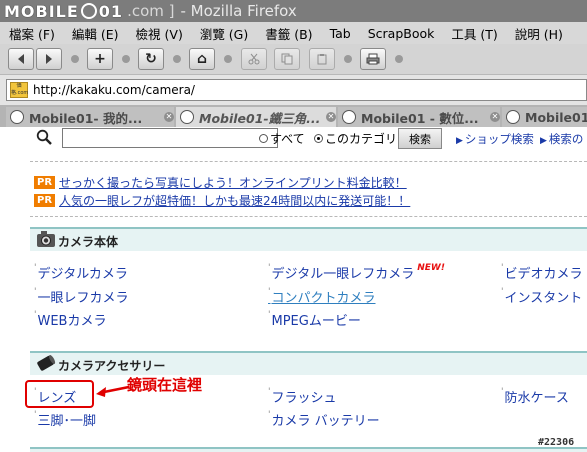 The height and width of the screenshot is (452, 587). I want to click on menu-bookmarks: 書籤 (B), so click(288, 33).